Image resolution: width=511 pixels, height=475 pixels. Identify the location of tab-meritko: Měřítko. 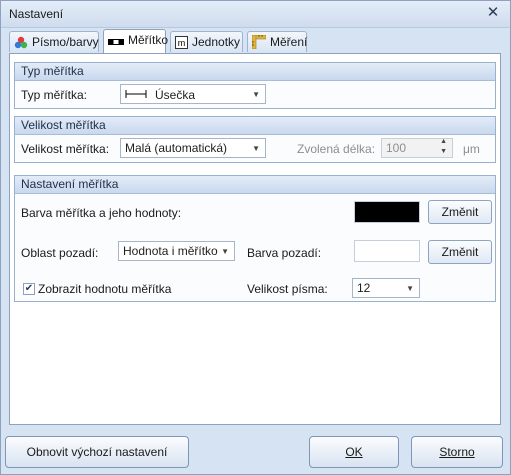
(136, 41).